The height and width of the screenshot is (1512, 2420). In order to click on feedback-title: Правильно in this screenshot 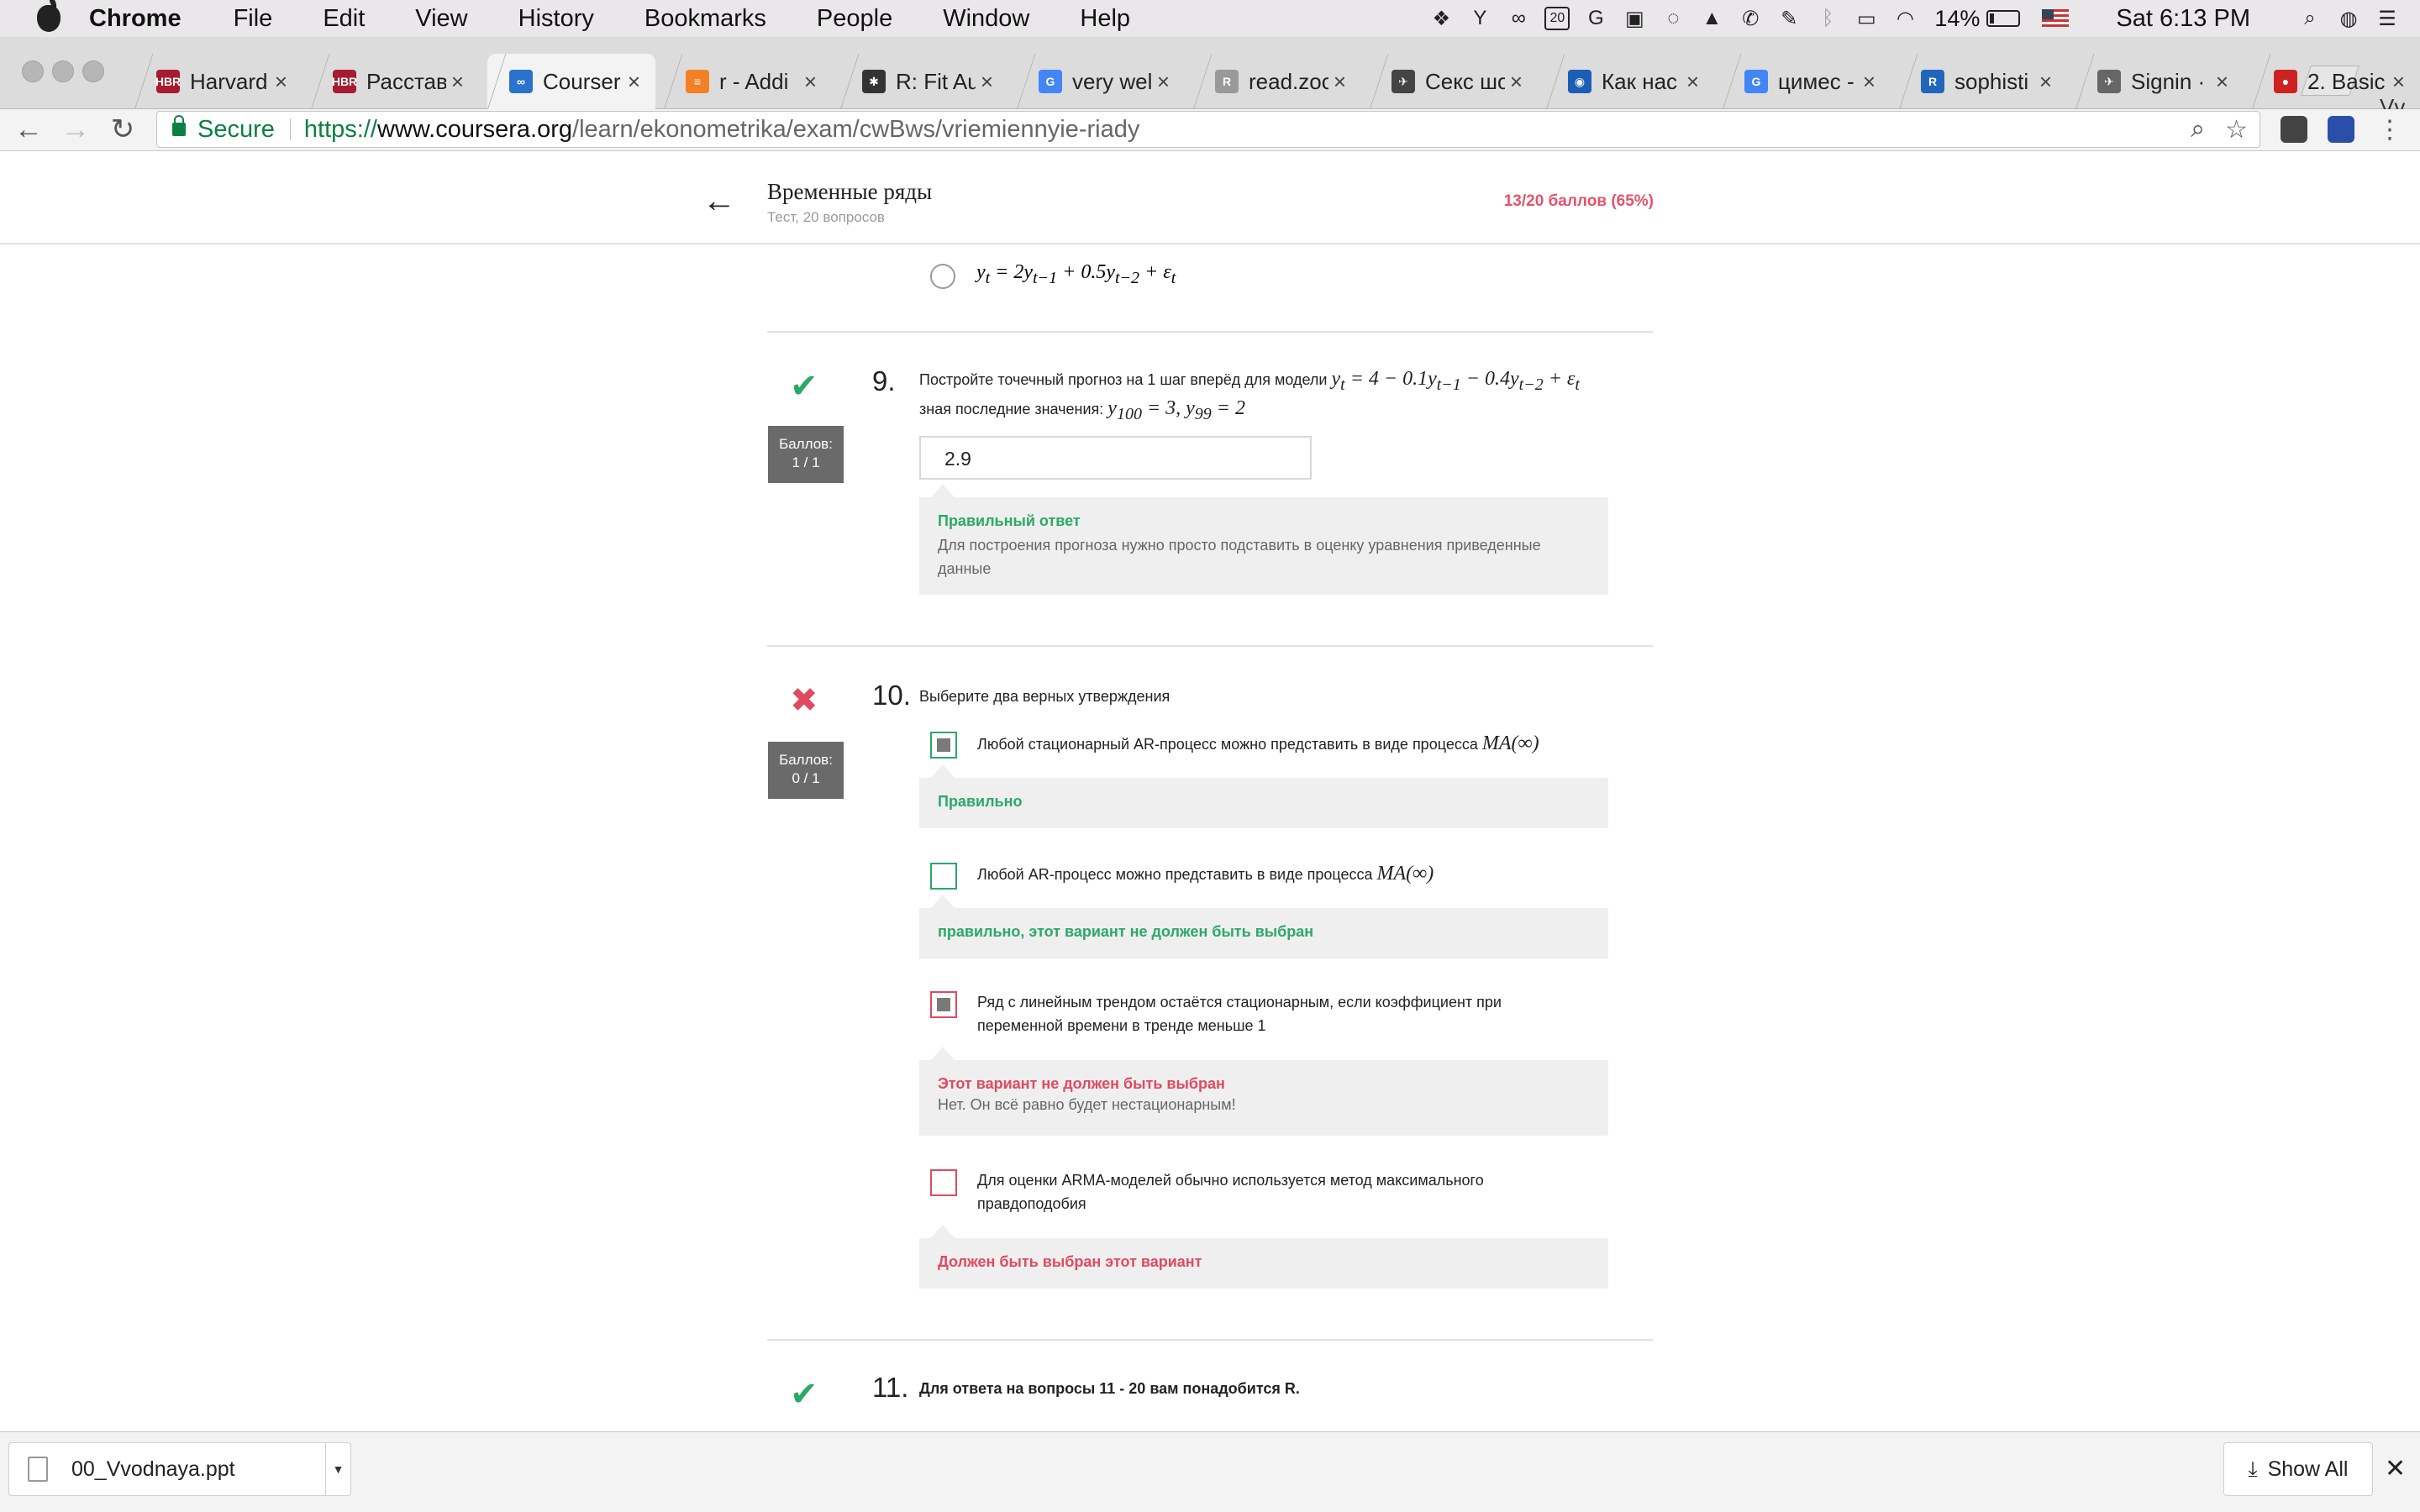, I will do `click(981, 801)`.